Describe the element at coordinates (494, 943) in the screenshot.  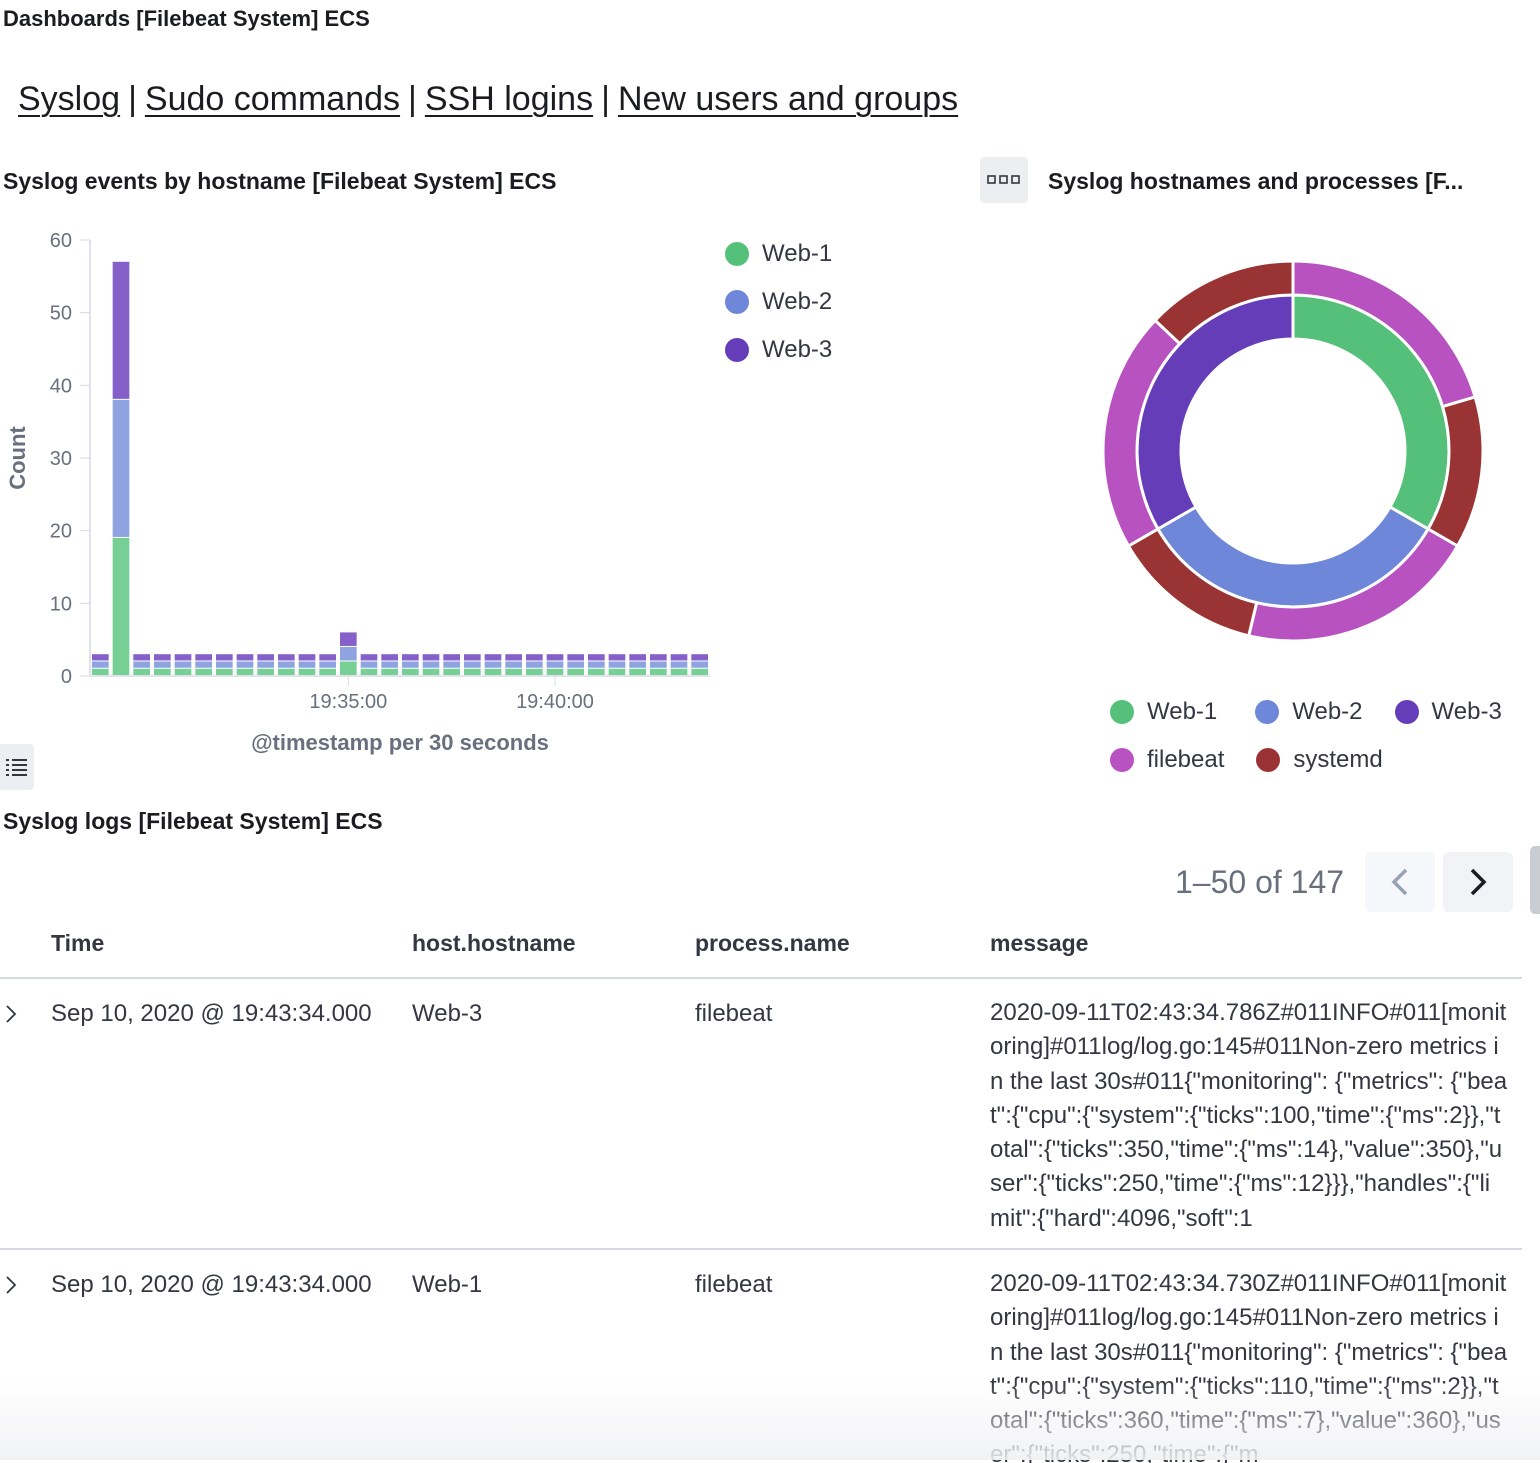
I see `column-header-hostname: host.hostname` at that location.